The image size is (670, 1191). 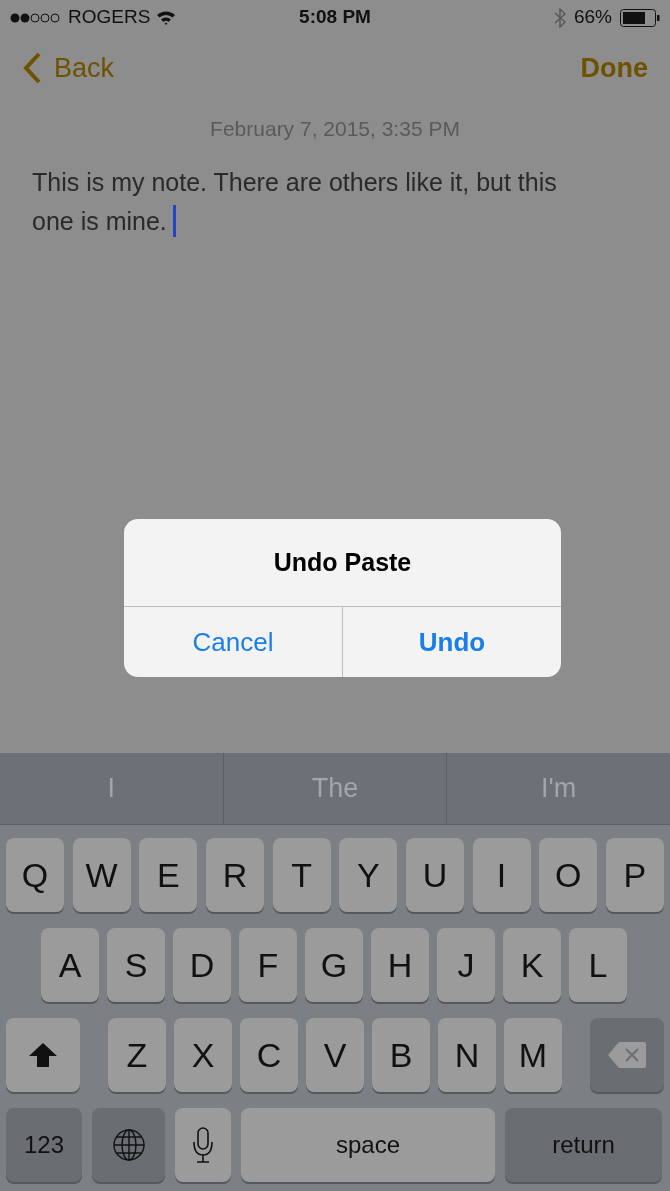 What do you see at coordinates (627, 1055) in the screenshot?
I see `delete-icon` at bounding box center [627, 1055].